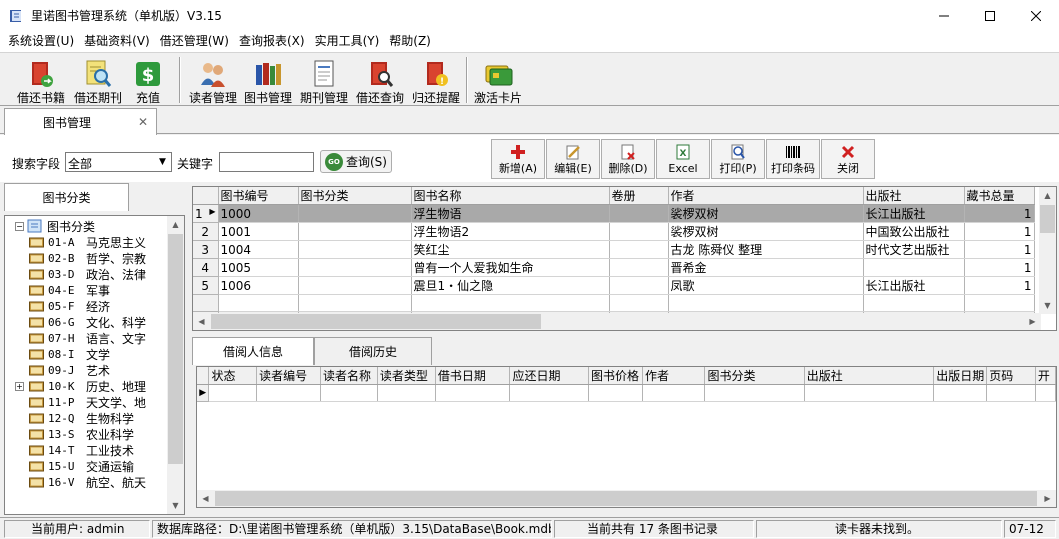 The image size is (1059, 539). Describe the element at coordinates (990, 15) in the screenshot. I see `maximize-button` at that location.